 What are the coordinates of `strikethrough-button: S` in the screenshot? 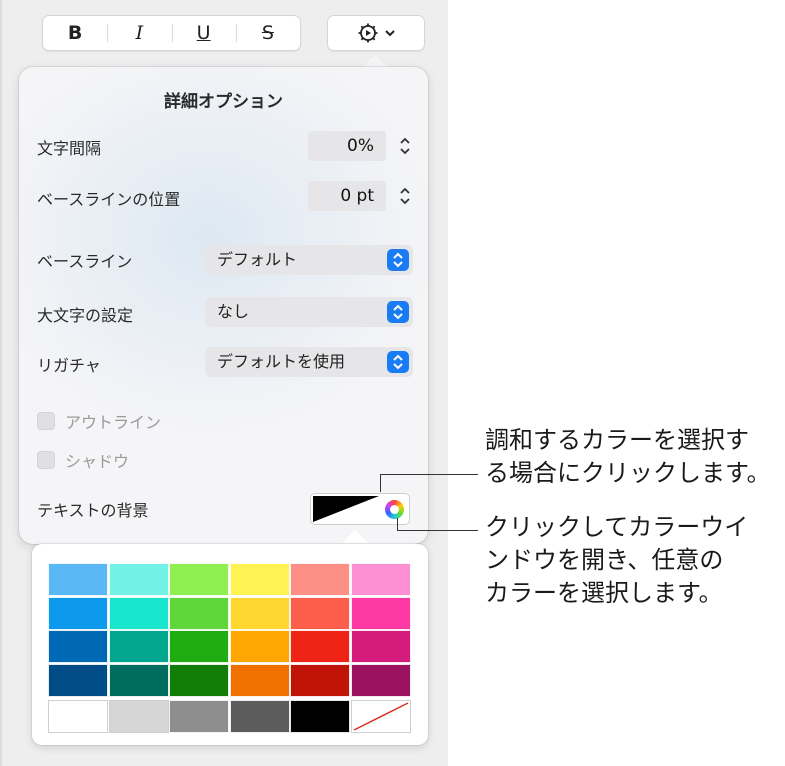 It's located at (267, 33).